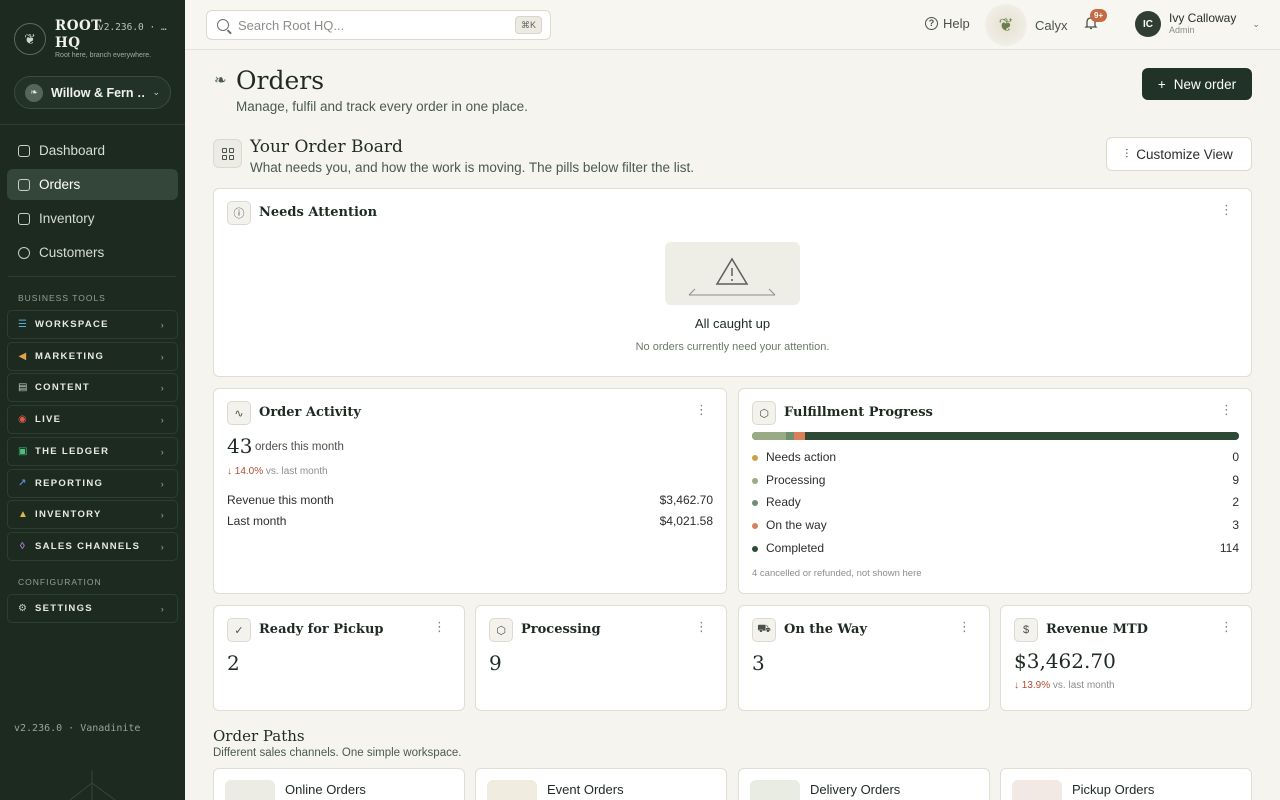  What do you see at coordinates (92, 218) in the screenshot?
I see `nav-inventory: Inventory` at bounding box center [92, 218].